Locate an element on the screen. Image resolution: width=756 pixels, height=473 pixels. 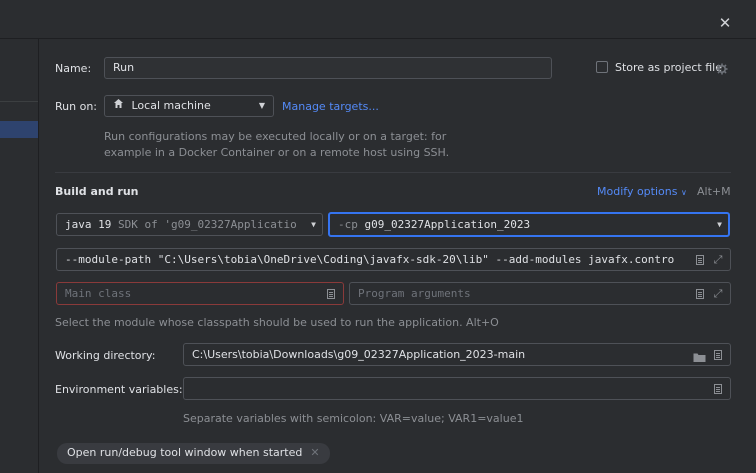
run-on-label: Run on: is located at coordinates (76, 106).